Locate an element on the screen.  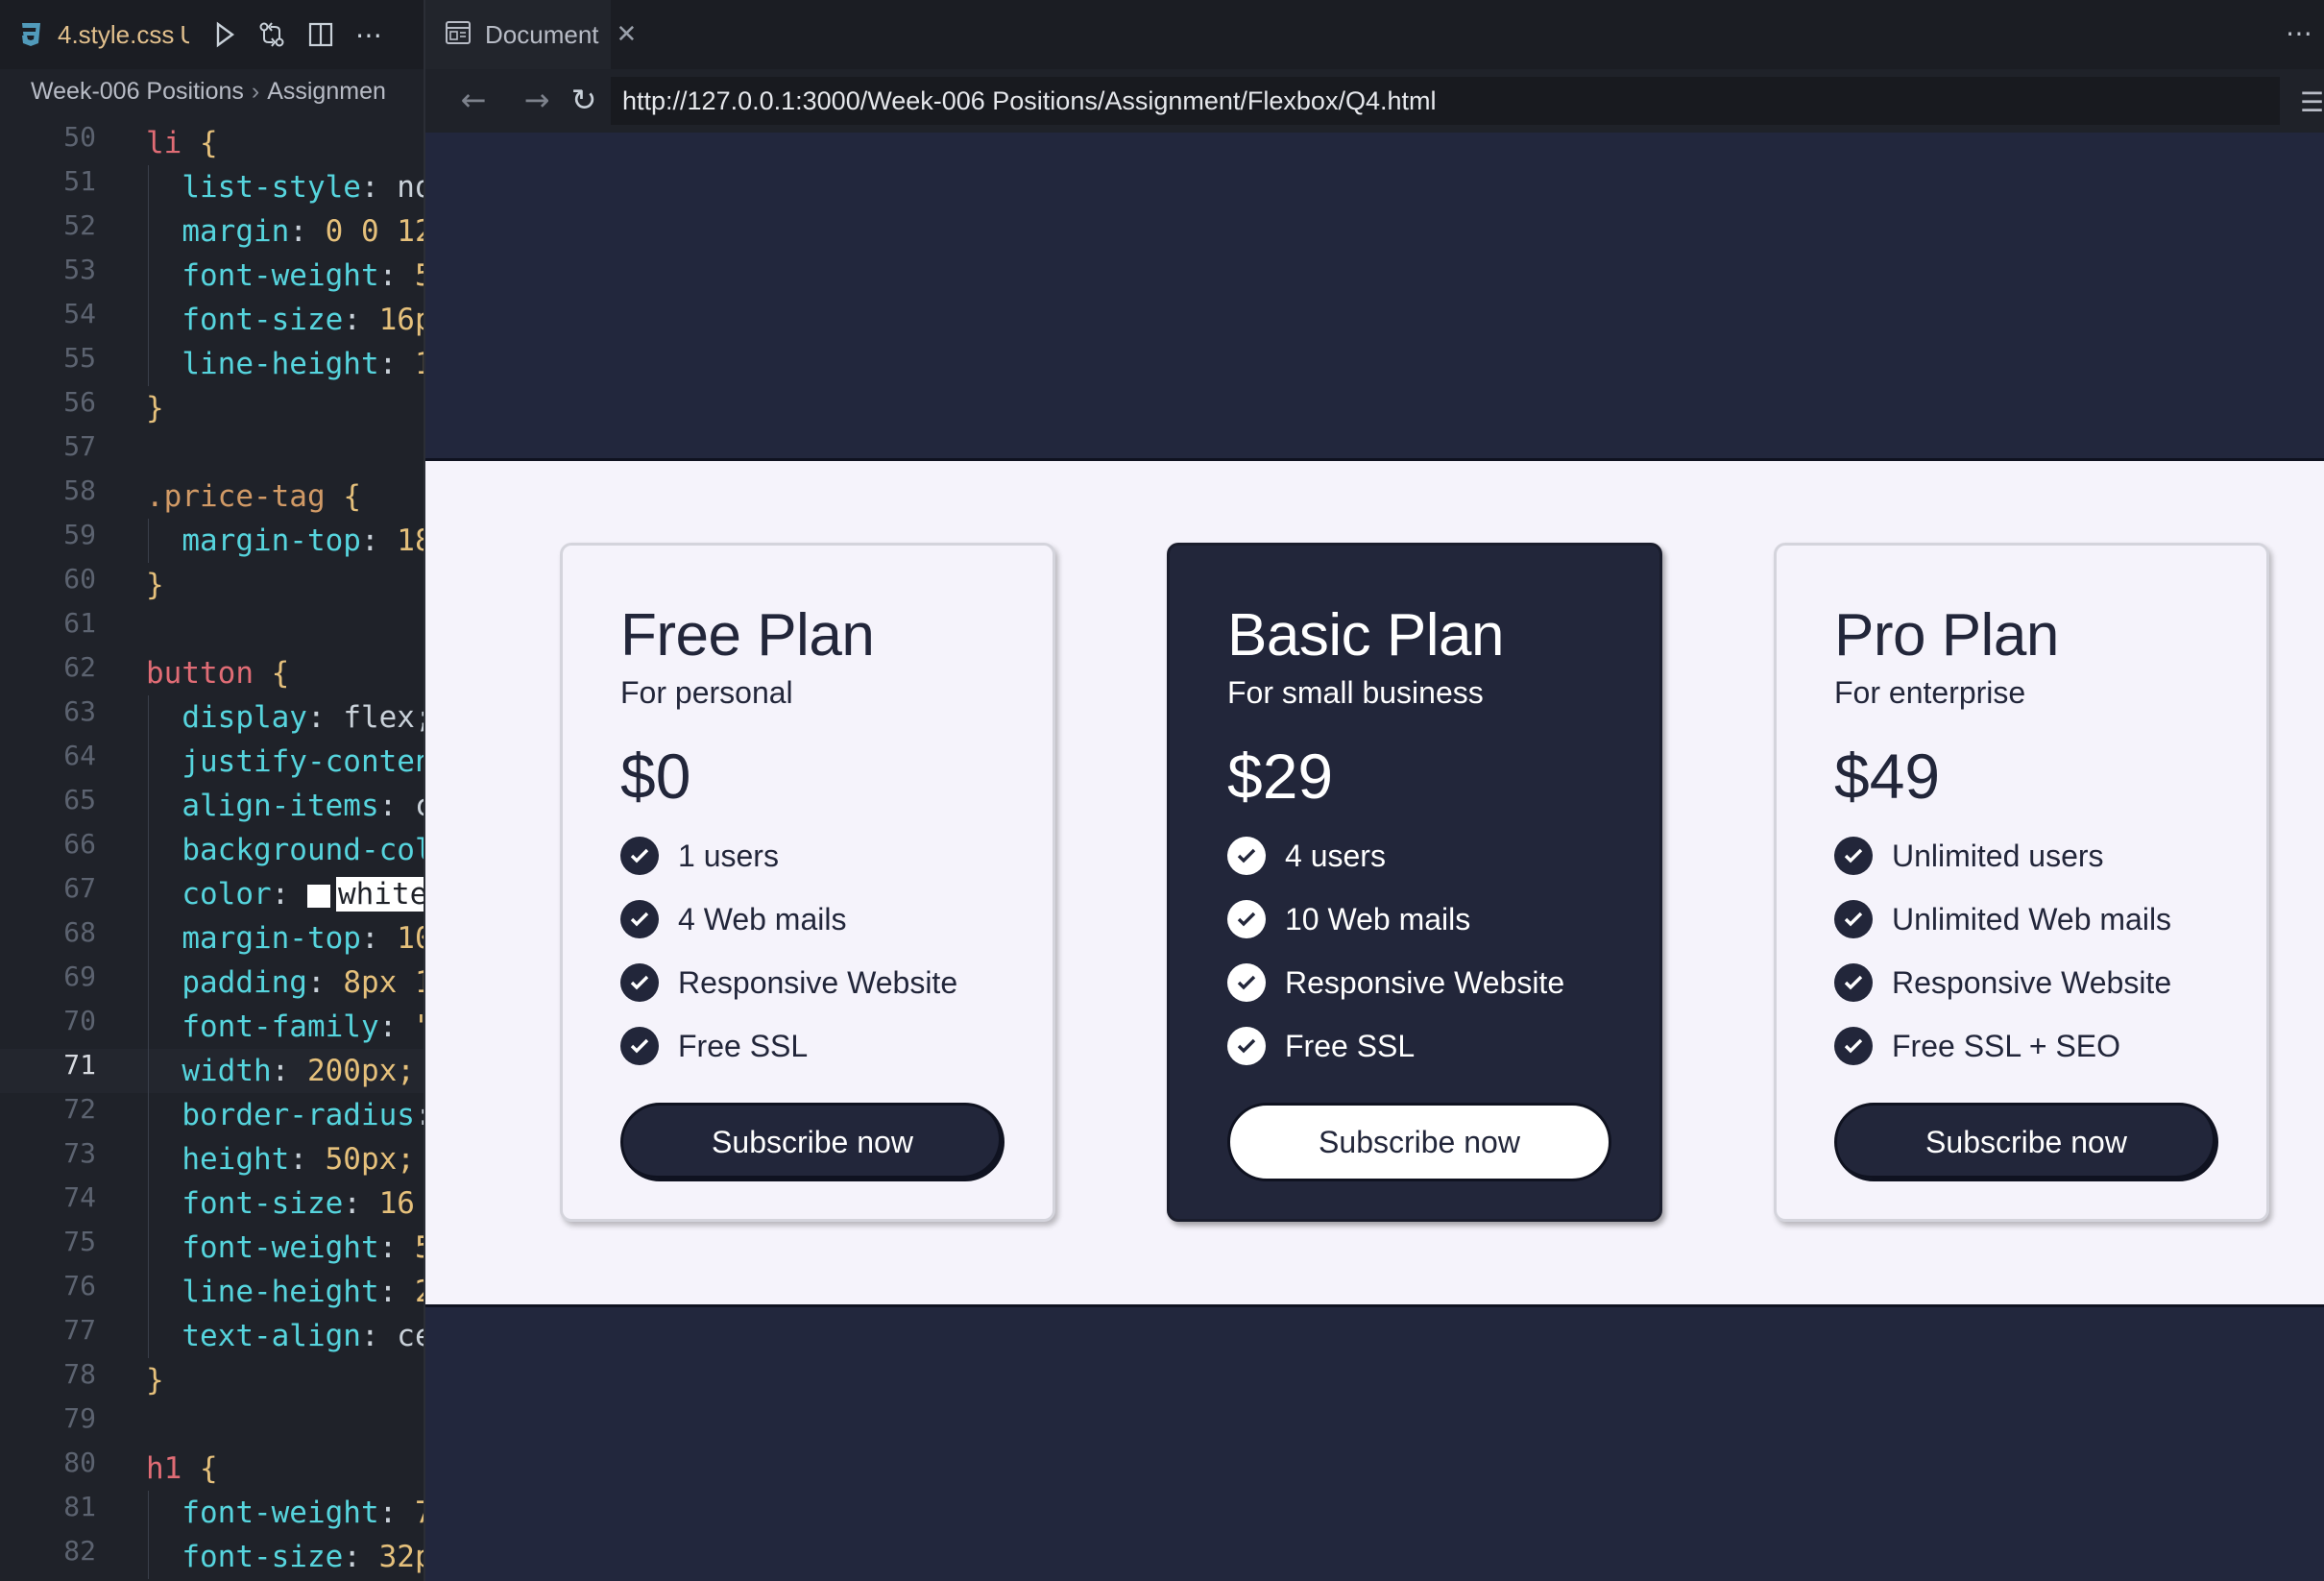
feature-item: Unlimited users is located at coordinates (2021, 856).